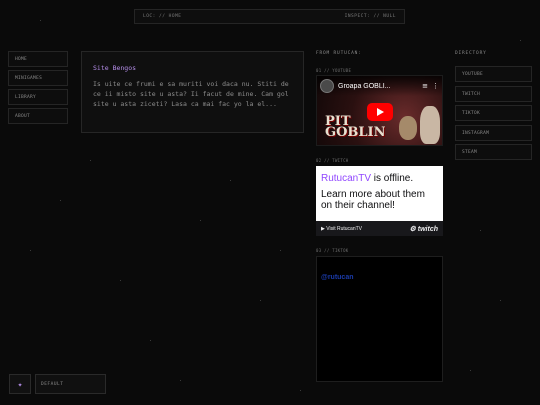  Describe the element at coordinates (493, 133) in the screenshot. I see `directory-instagram-button: INSTAGRAM` at that location.